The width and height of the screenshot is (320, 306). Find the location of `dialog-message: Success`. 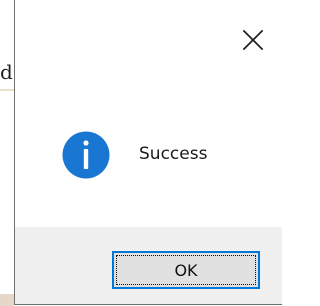

dialog-message: Success is located at coordinates (173, 154).